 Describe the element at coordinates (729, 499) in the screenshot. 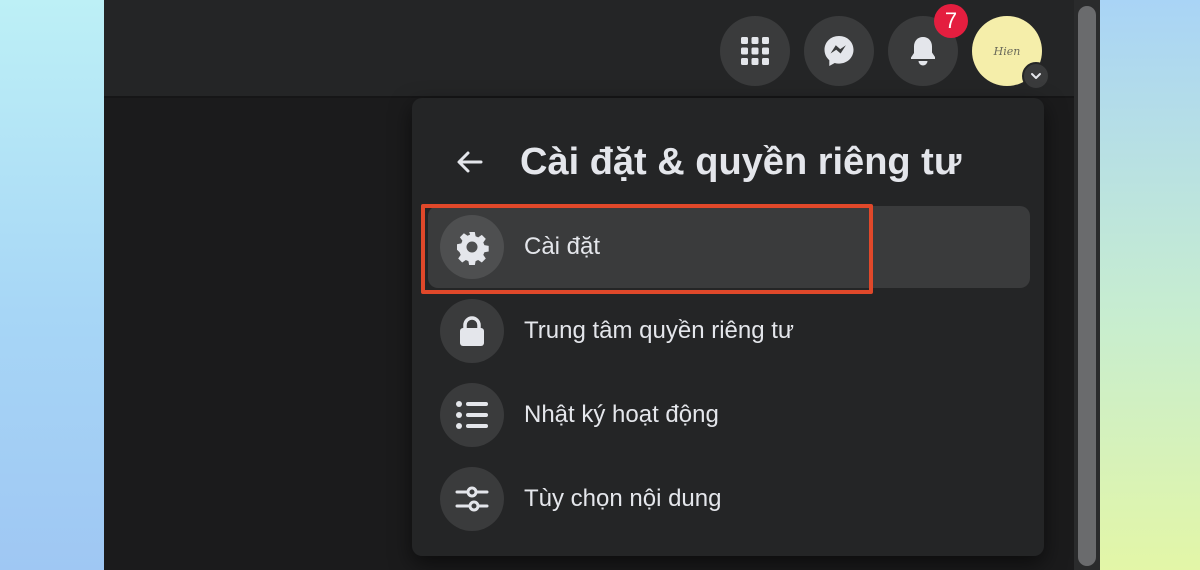

I see `menu-item-content-preferences: Tùy chọn nội dung` at that location.